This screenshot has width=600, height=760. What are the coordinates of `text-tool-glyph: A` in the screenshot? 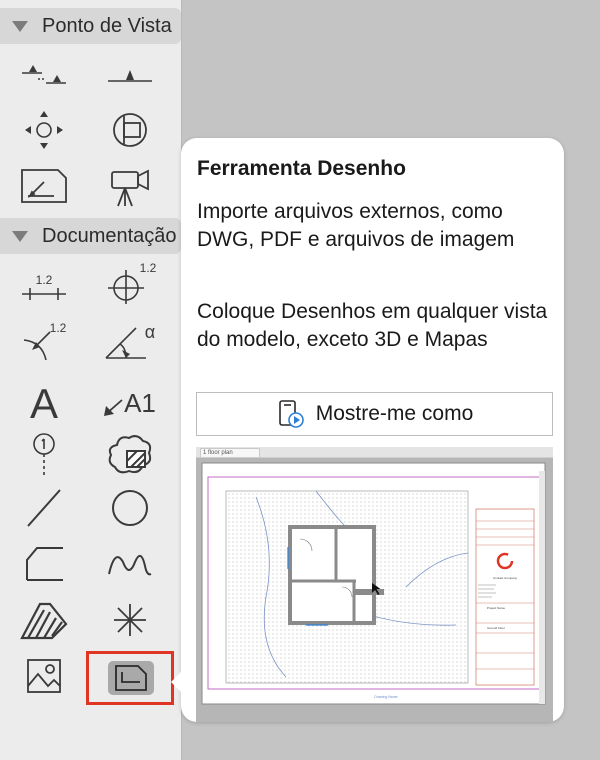 It's located at (44, 403).